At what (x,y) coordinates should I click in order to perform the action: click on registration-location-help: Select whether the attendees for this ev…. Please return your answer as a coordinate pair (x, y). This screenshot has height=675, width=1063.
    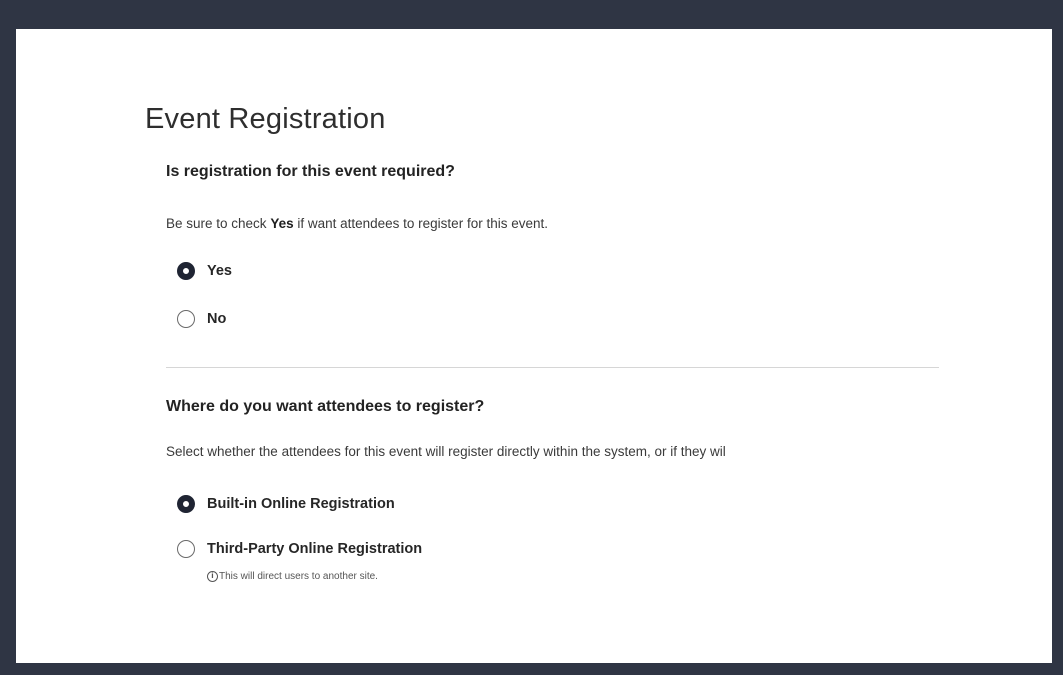
    Looking at the image, I should click on (446, 451).